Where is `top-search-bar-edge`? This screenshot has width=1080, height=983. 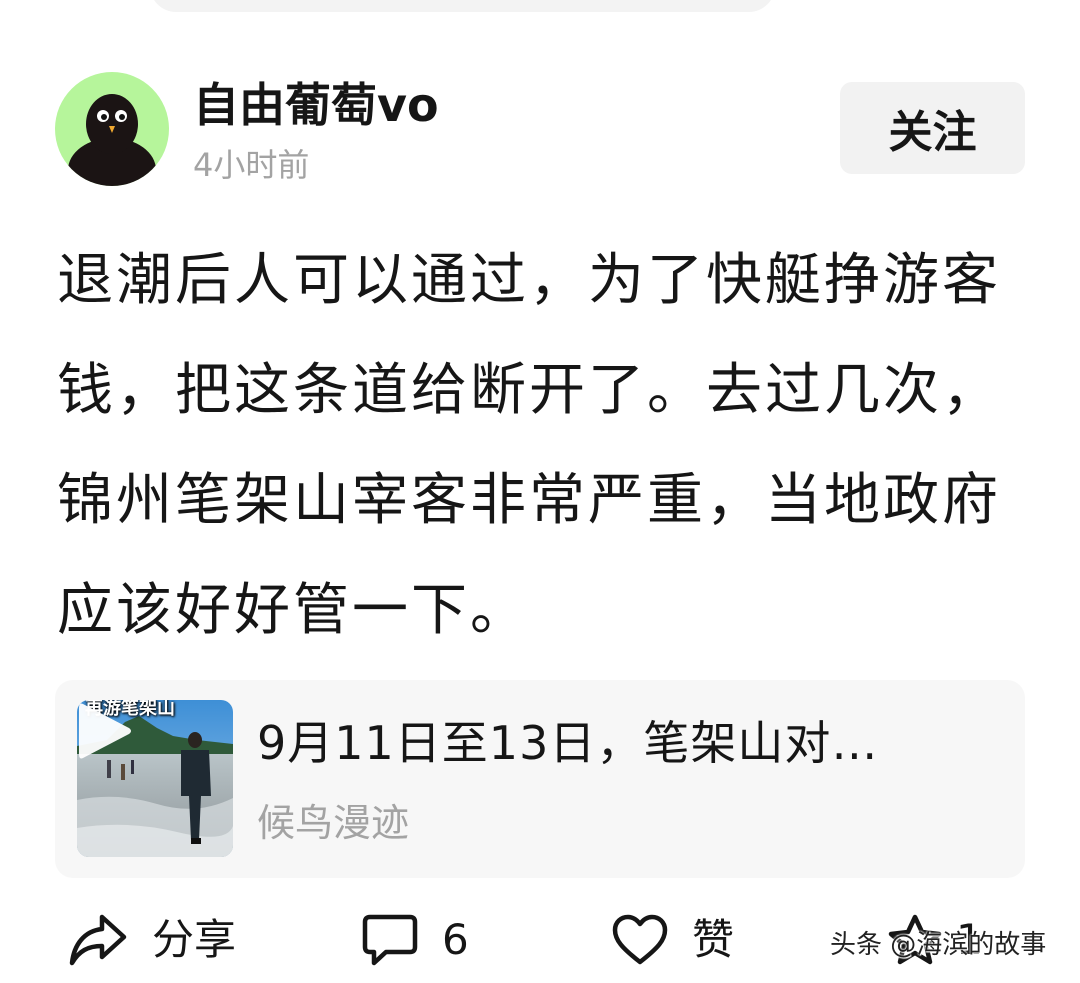
top-search-bar-edge is located at coordinates (462, 6).